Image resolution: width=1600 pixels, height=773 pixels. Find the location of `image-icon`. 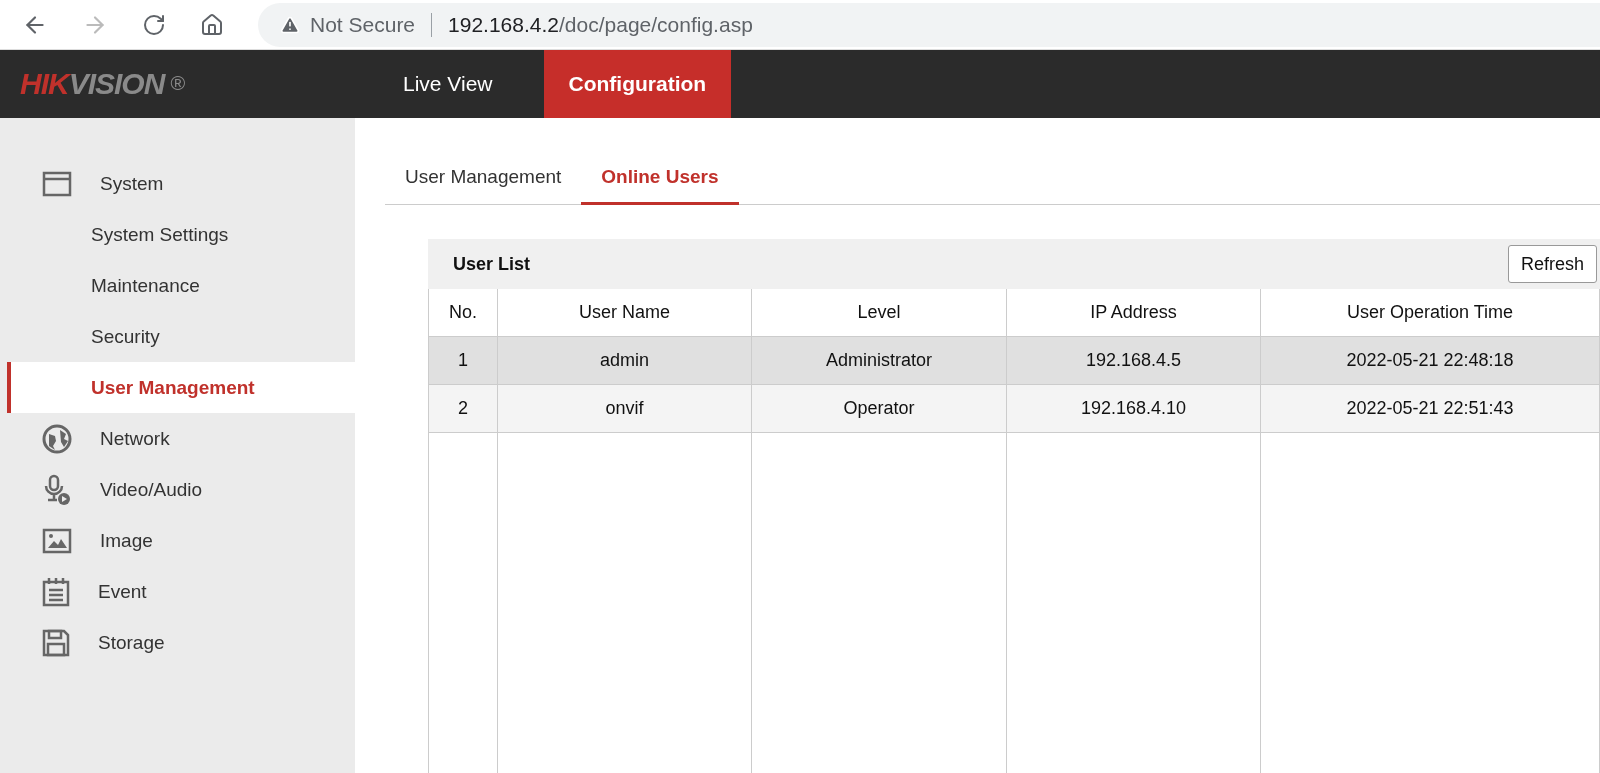

image-icon is located at coordinates (57, 540).